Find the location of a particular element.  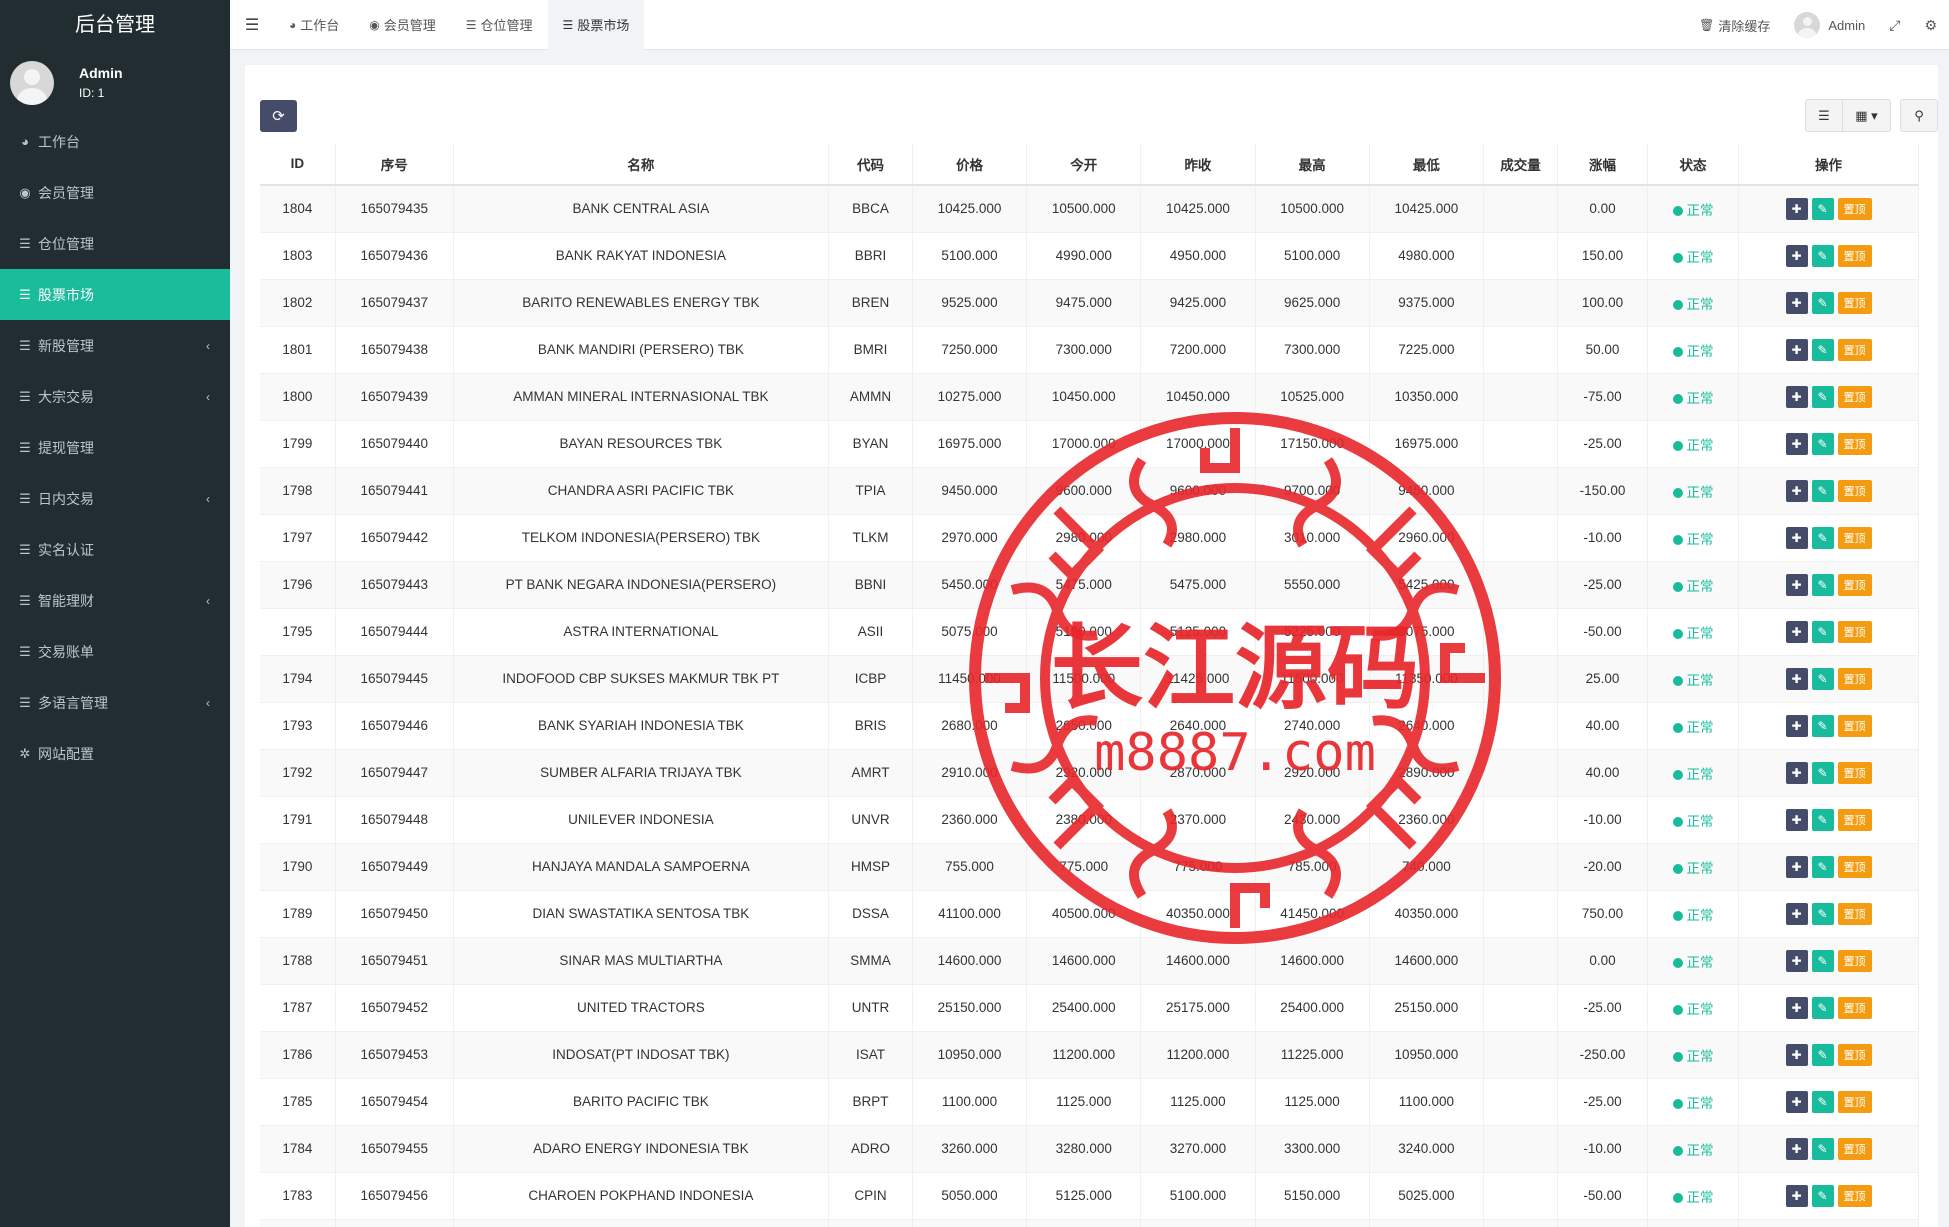

sidebar-item-10: ☰ 交易账单 is located at coordinates (115, 651).